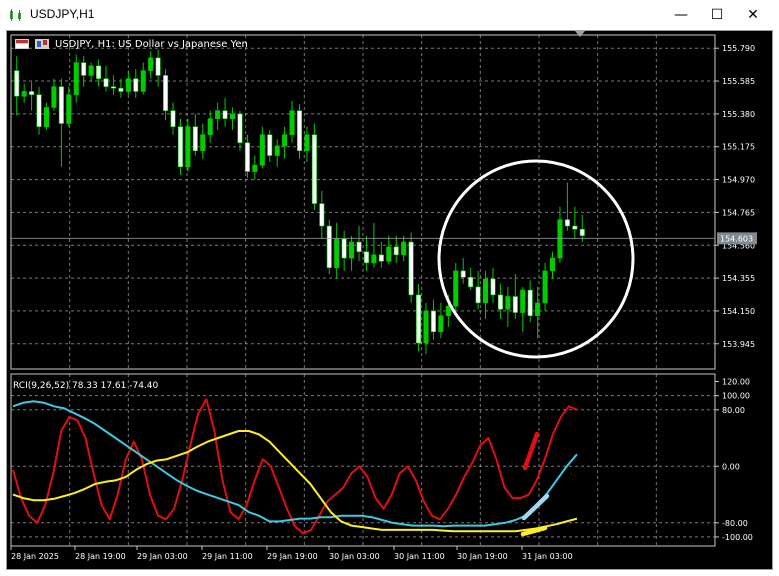 This screenshot has width=779, height=576. I want to click on chart-symbol-label: USDJPY, H1: US Dollar vs Japanese Yen, so click(151, 44).